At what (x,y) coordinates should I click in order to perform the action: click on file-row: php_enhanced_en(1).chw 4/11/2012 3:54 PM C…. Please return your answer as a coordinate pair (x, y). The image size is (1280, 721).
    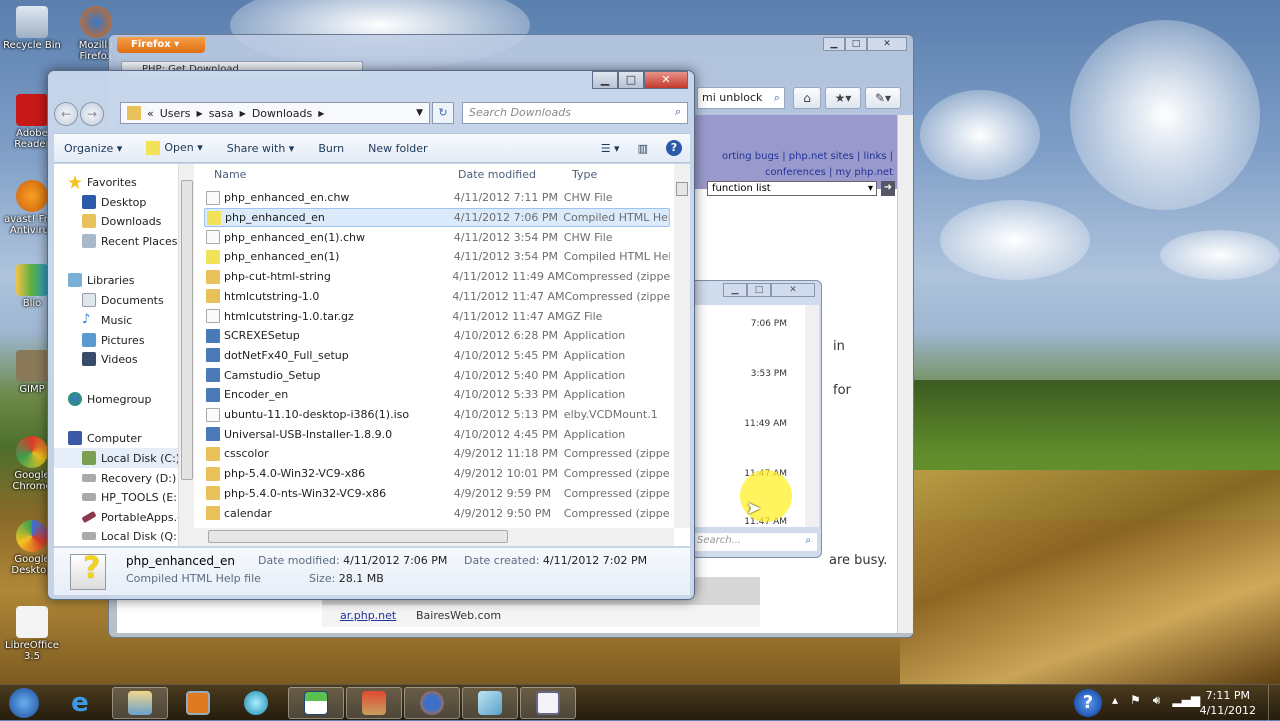
    Looking at the image, I should click on (437, 237).